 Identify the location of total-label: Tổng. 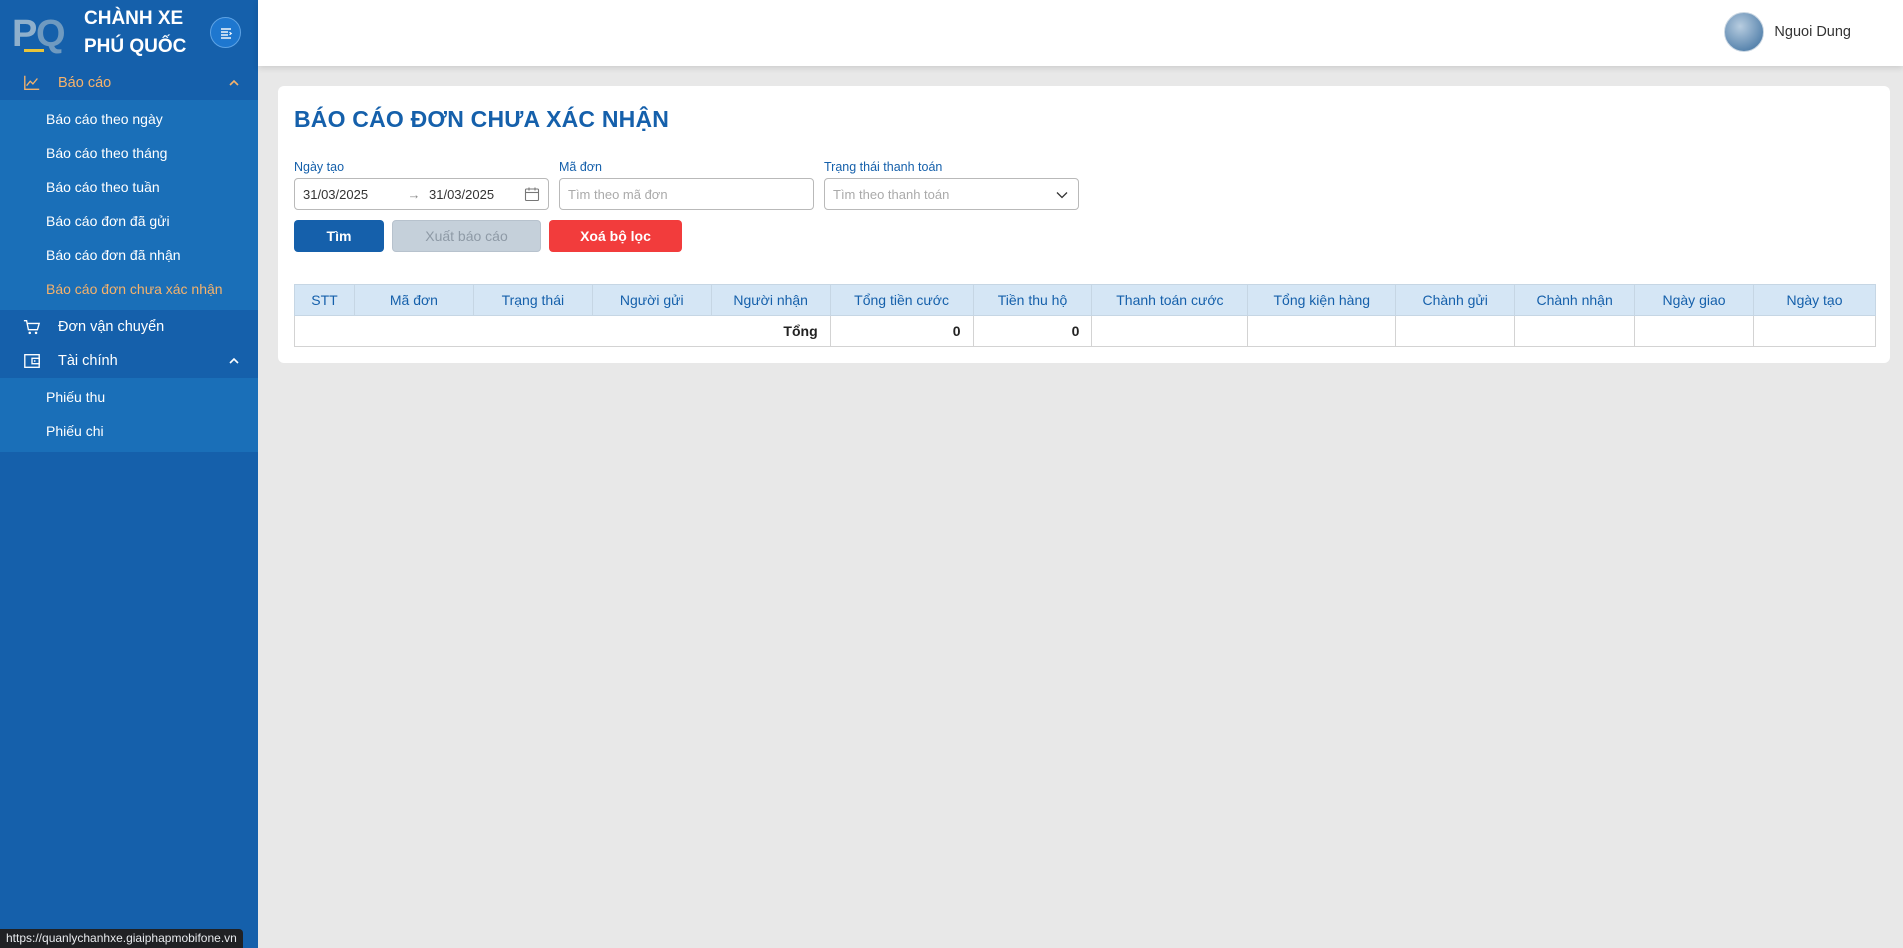
(562, 331).